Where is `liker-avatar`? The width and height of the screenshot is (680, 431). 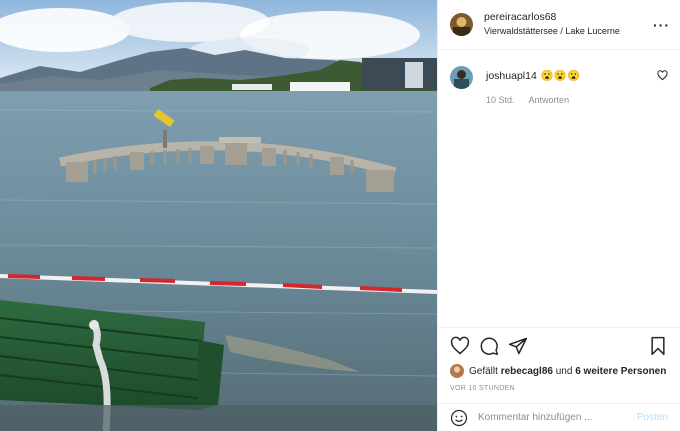
liker-avatar is located at coordinates (457, 371).